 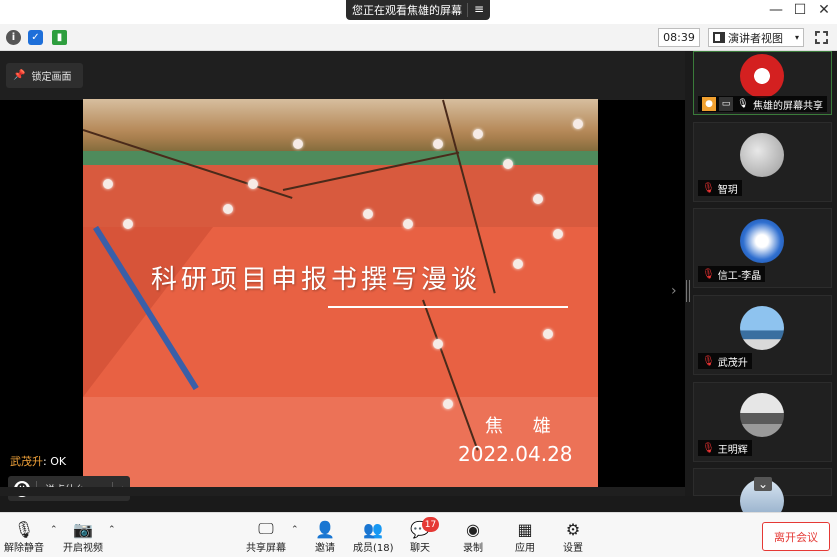 What do you see at coordinates (796, 536) in the screenshot?
I see `leave-meeting-button: 离开会议` at bounding box center [796, 536].